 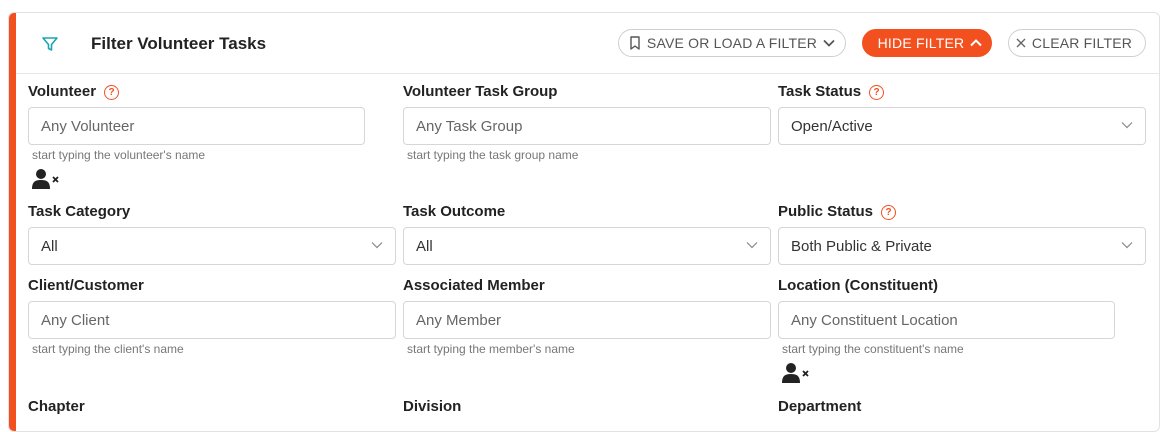 What do you see at coordinates (212, 320) in the screenshot?
I see `client-input` at bounding box center [212, 320].